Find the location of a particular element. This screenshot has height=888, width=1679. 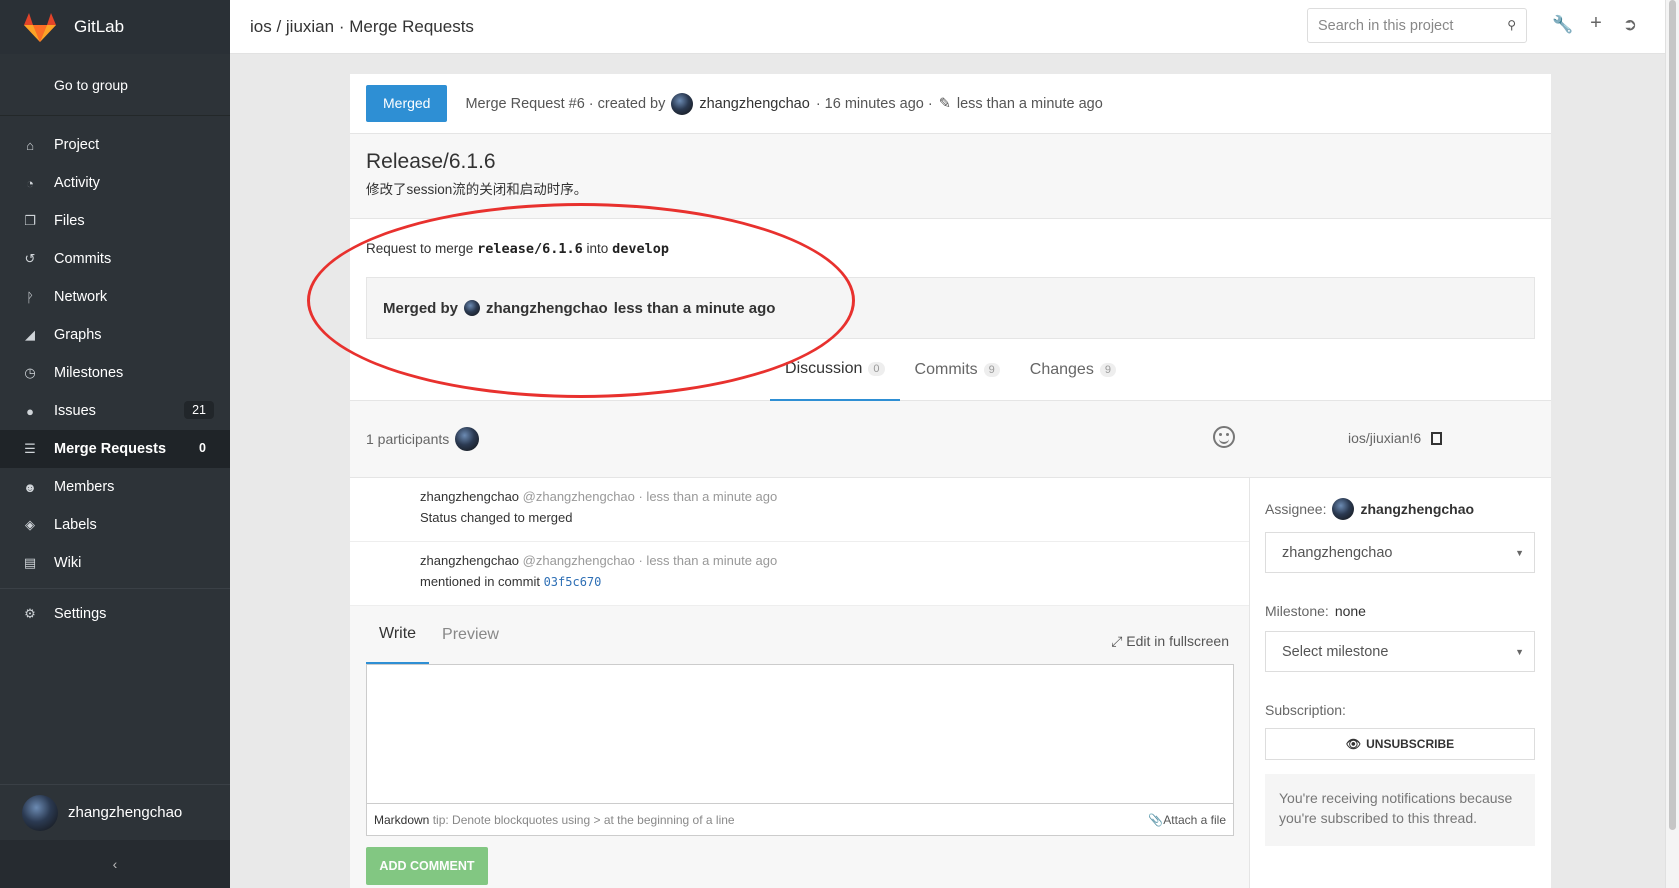

tab-label: Commits is located at coordinates (946, 369).